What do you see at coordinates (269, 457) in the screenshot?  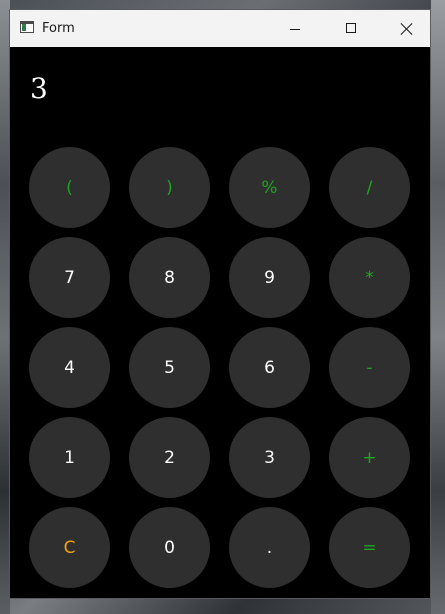 I see `digit-3-key: 3` at bounding box center [269, 457].